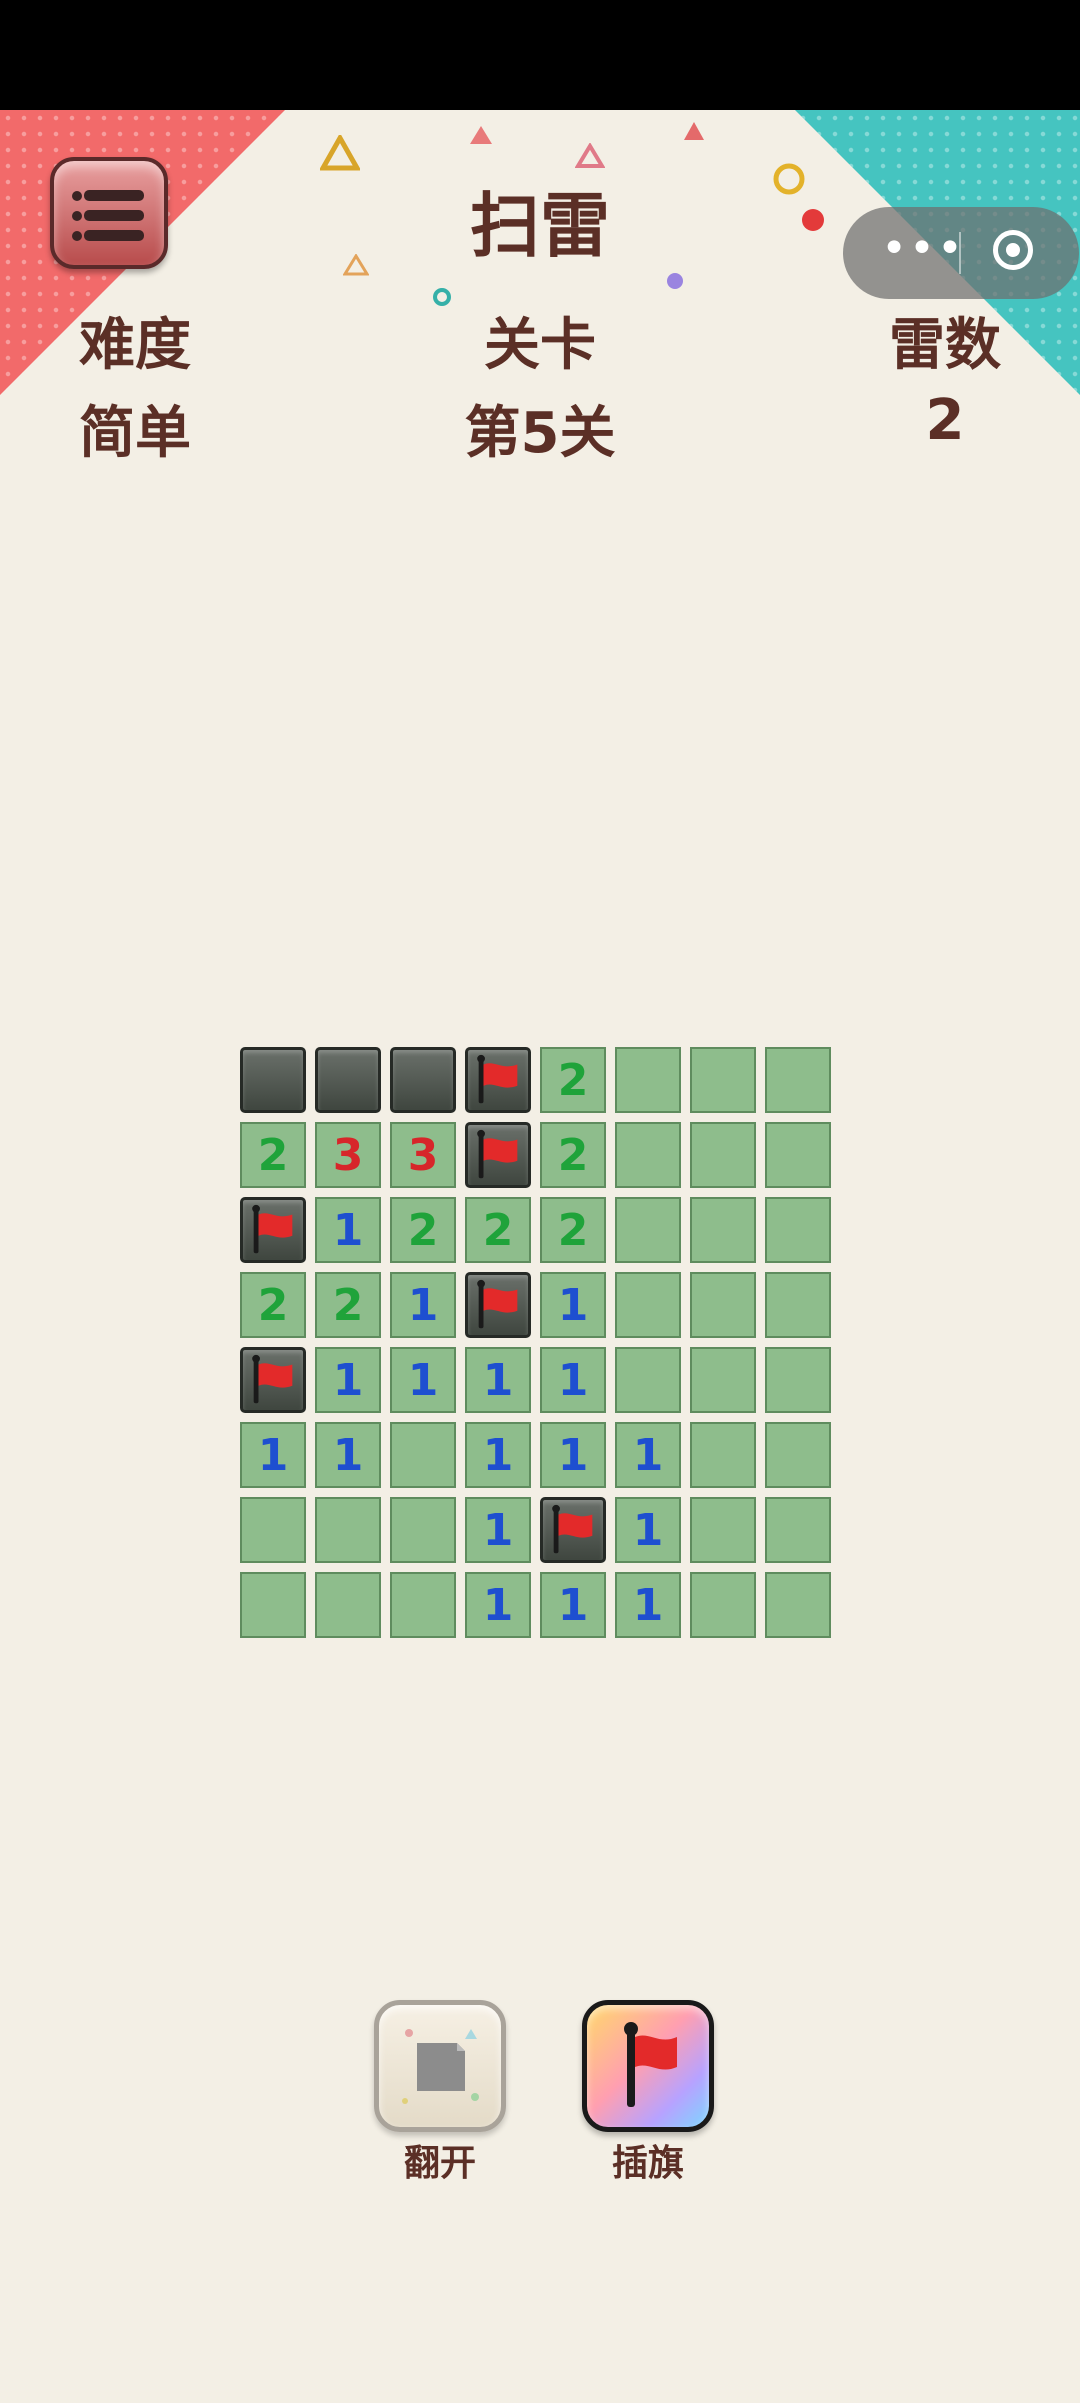  Describe the element at coordinates (481, 135) in the screenshot. I see `confetti-triangle-red` at that location.